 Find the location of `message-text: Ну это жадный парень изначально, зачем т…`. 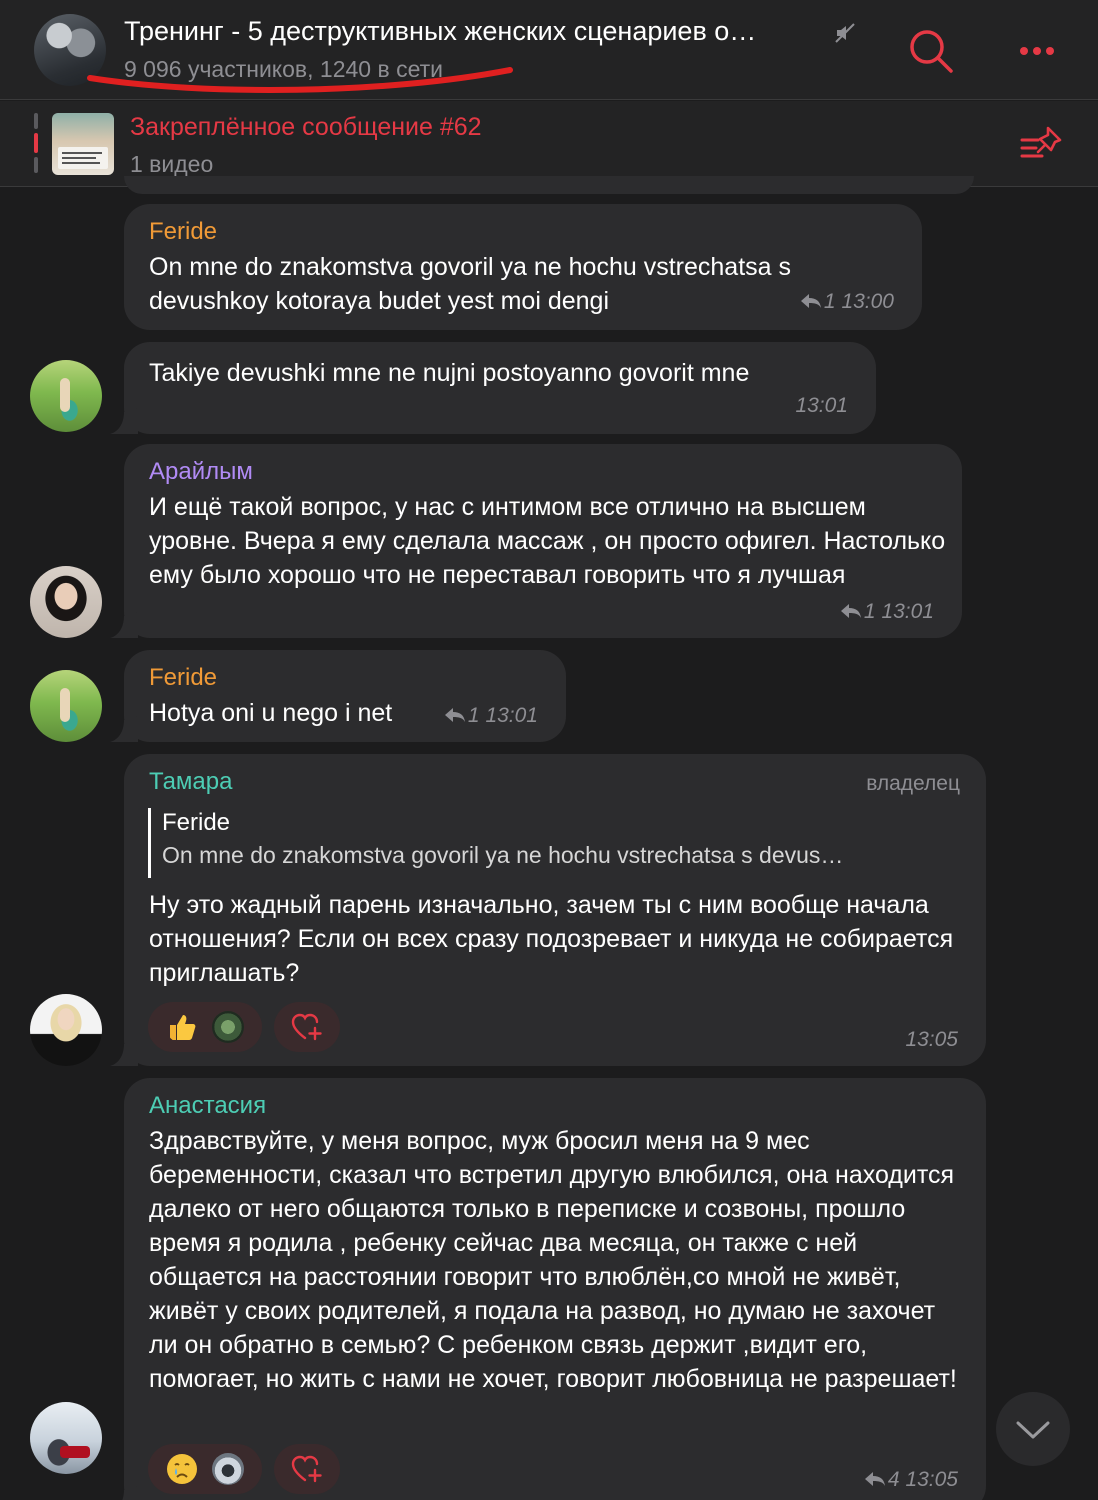

message-text: Ну это жадный парень изначально, зачем т… is located at coordinates (551, 939).